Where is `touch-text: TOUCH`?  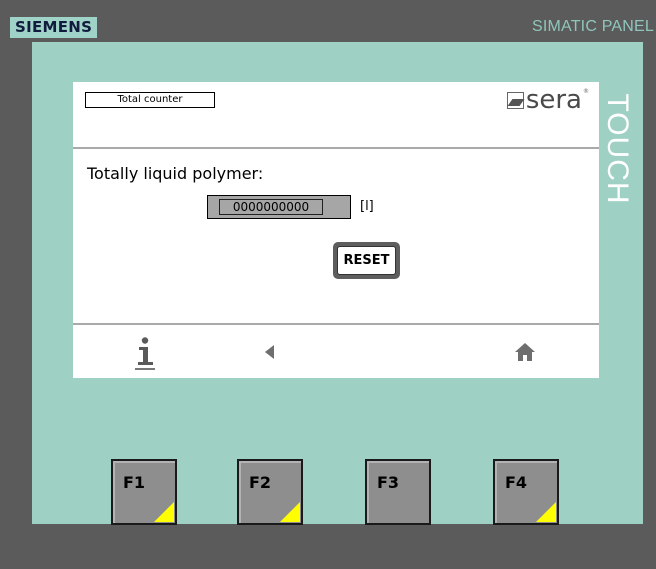
touch-text: TOUCH is located at coordinates (617, 149).